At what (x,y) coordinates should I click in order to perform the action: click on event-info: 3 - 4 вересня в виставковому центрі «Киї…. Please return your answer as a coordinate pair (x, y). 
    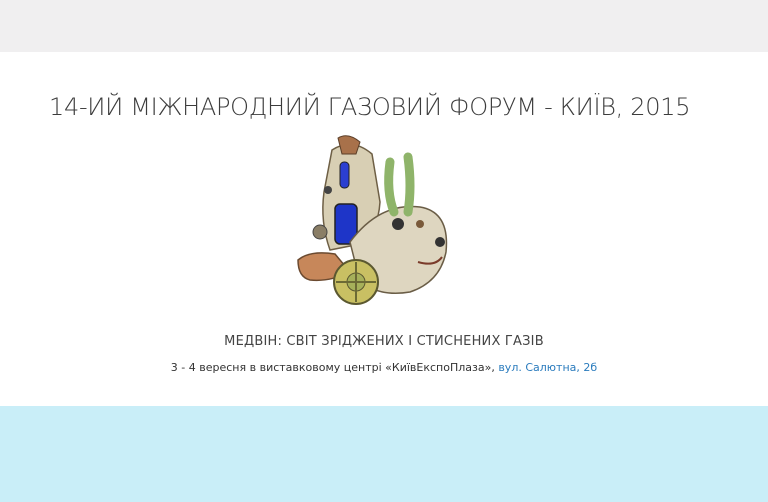
    Looking at the image, I should click on (384, 367).